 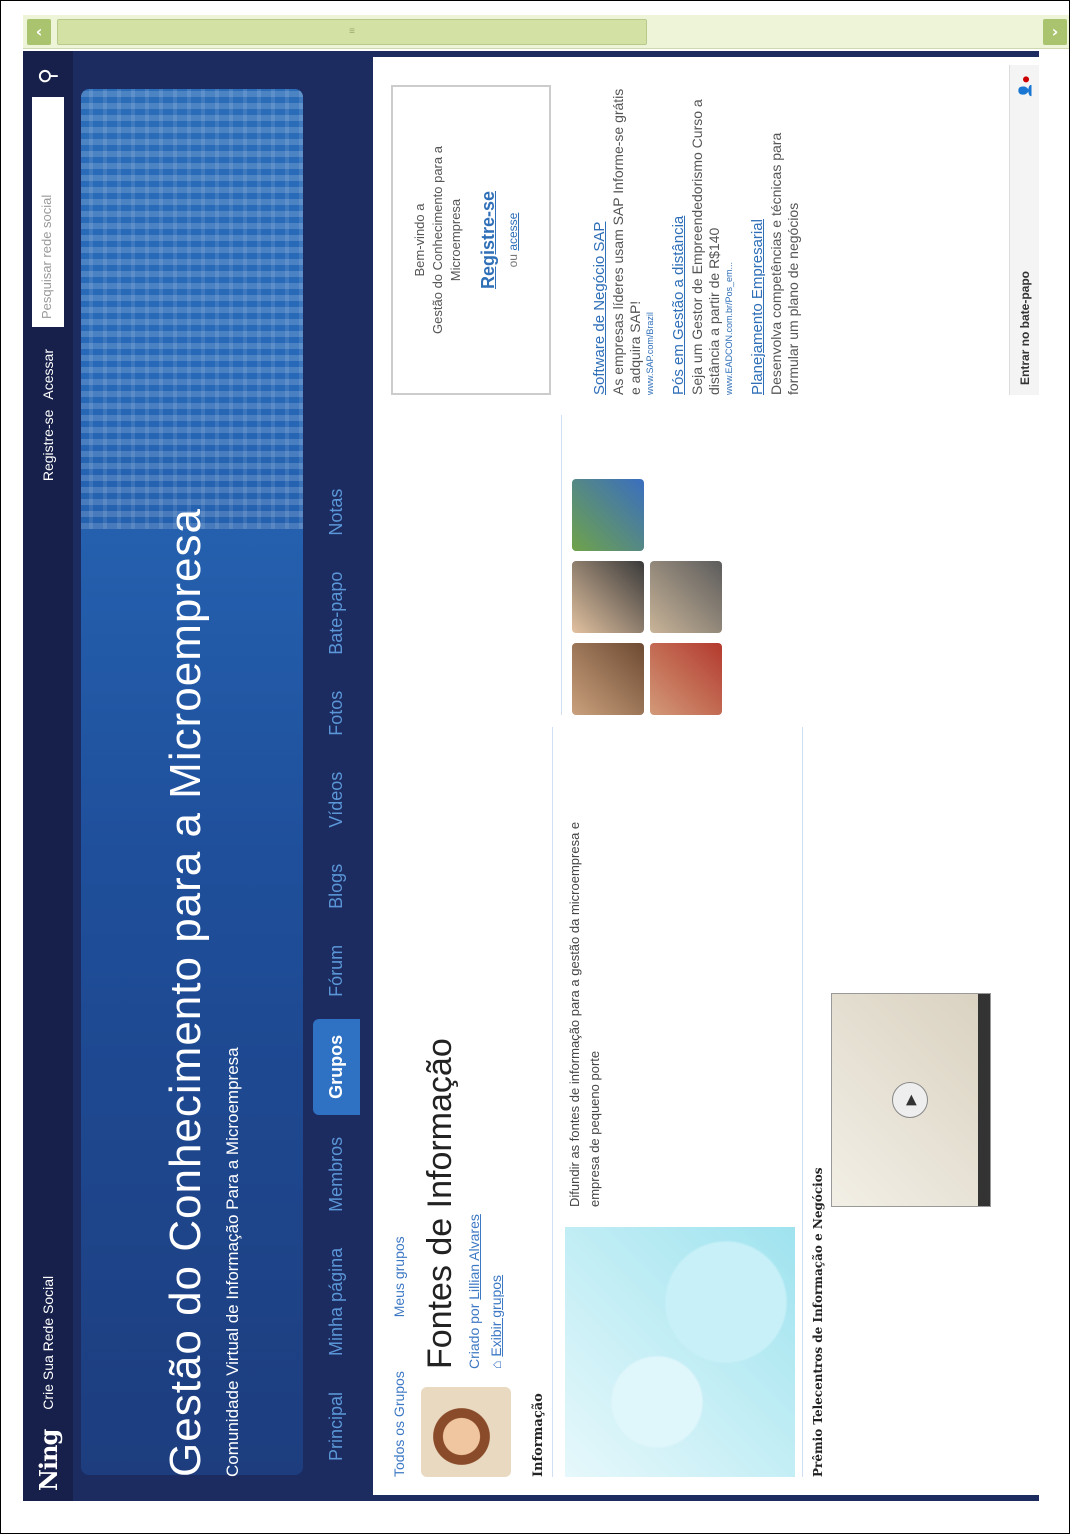 I want to click on tab-membros: Membros, so click(x=336, y=1174).